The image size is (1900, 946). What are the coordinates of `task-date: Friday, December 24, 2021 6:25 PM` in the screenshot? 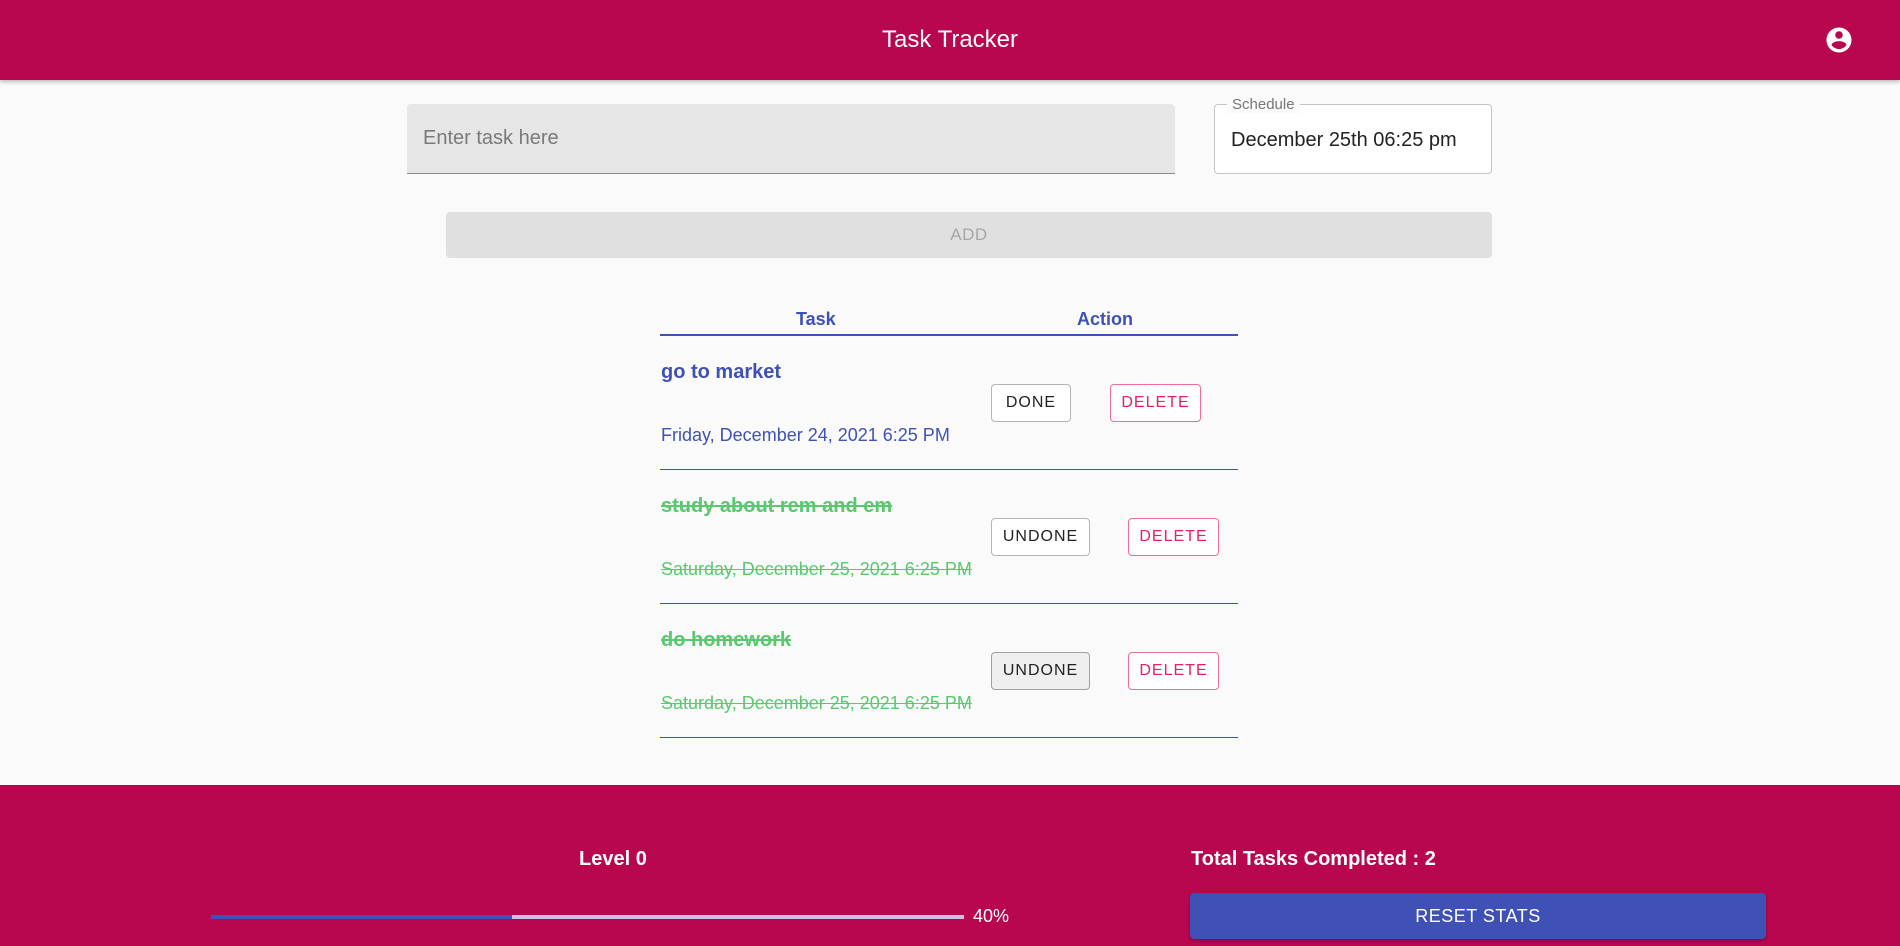 It's located at (805, 435).